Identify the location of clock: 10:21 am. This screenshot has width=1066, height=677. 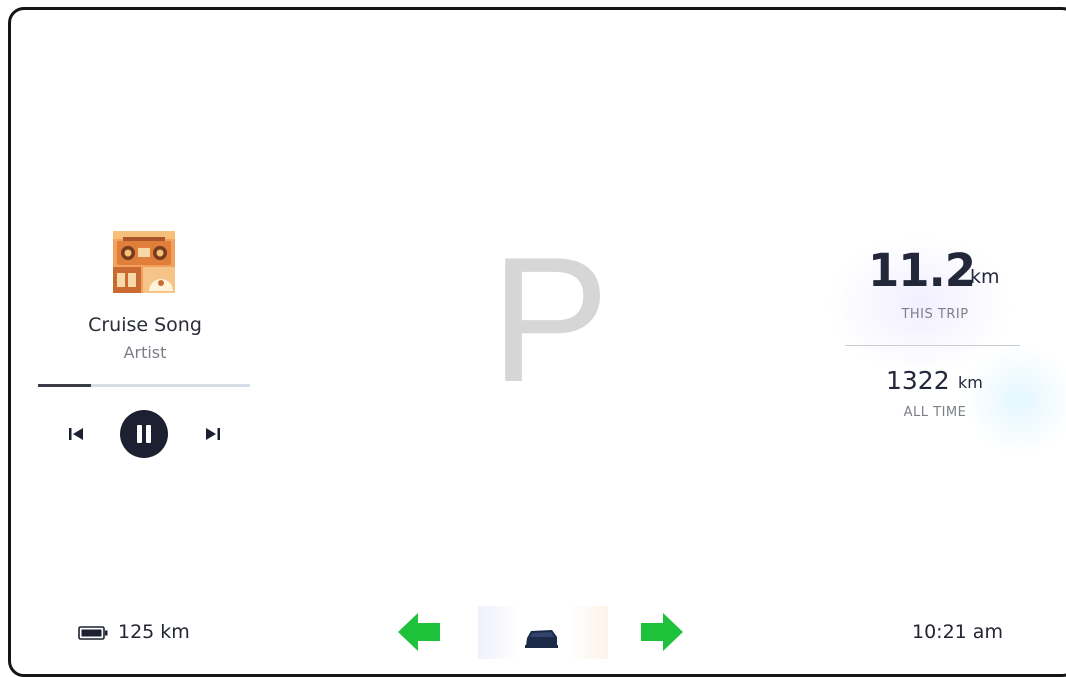
(957, 632).